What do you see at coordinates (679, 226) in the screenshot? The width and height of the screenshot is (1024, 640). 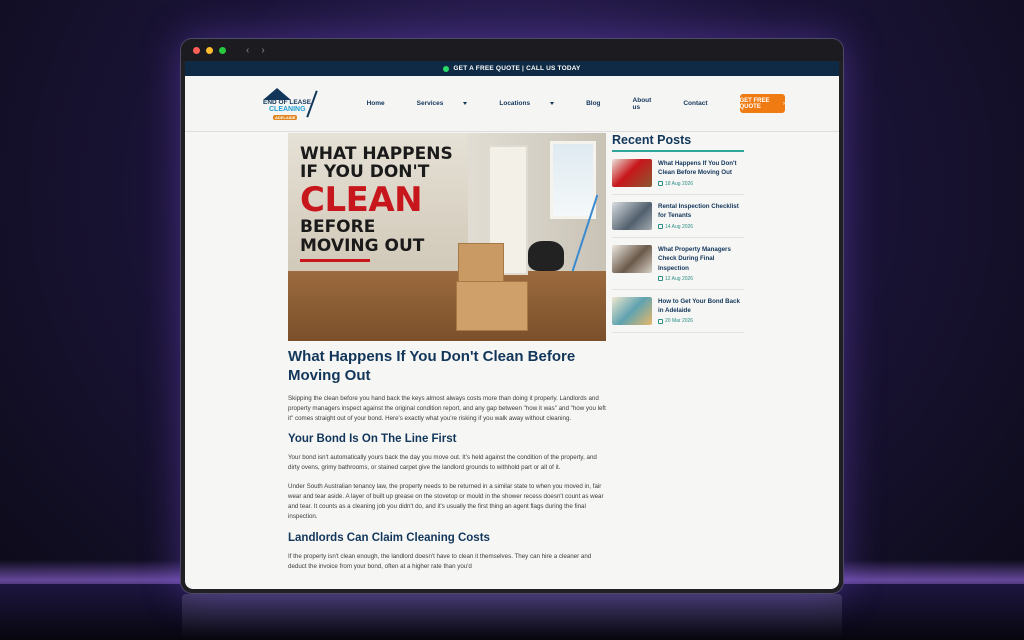 I see `post-date: 14 Aug 2026` at bounding box center [679, 226].